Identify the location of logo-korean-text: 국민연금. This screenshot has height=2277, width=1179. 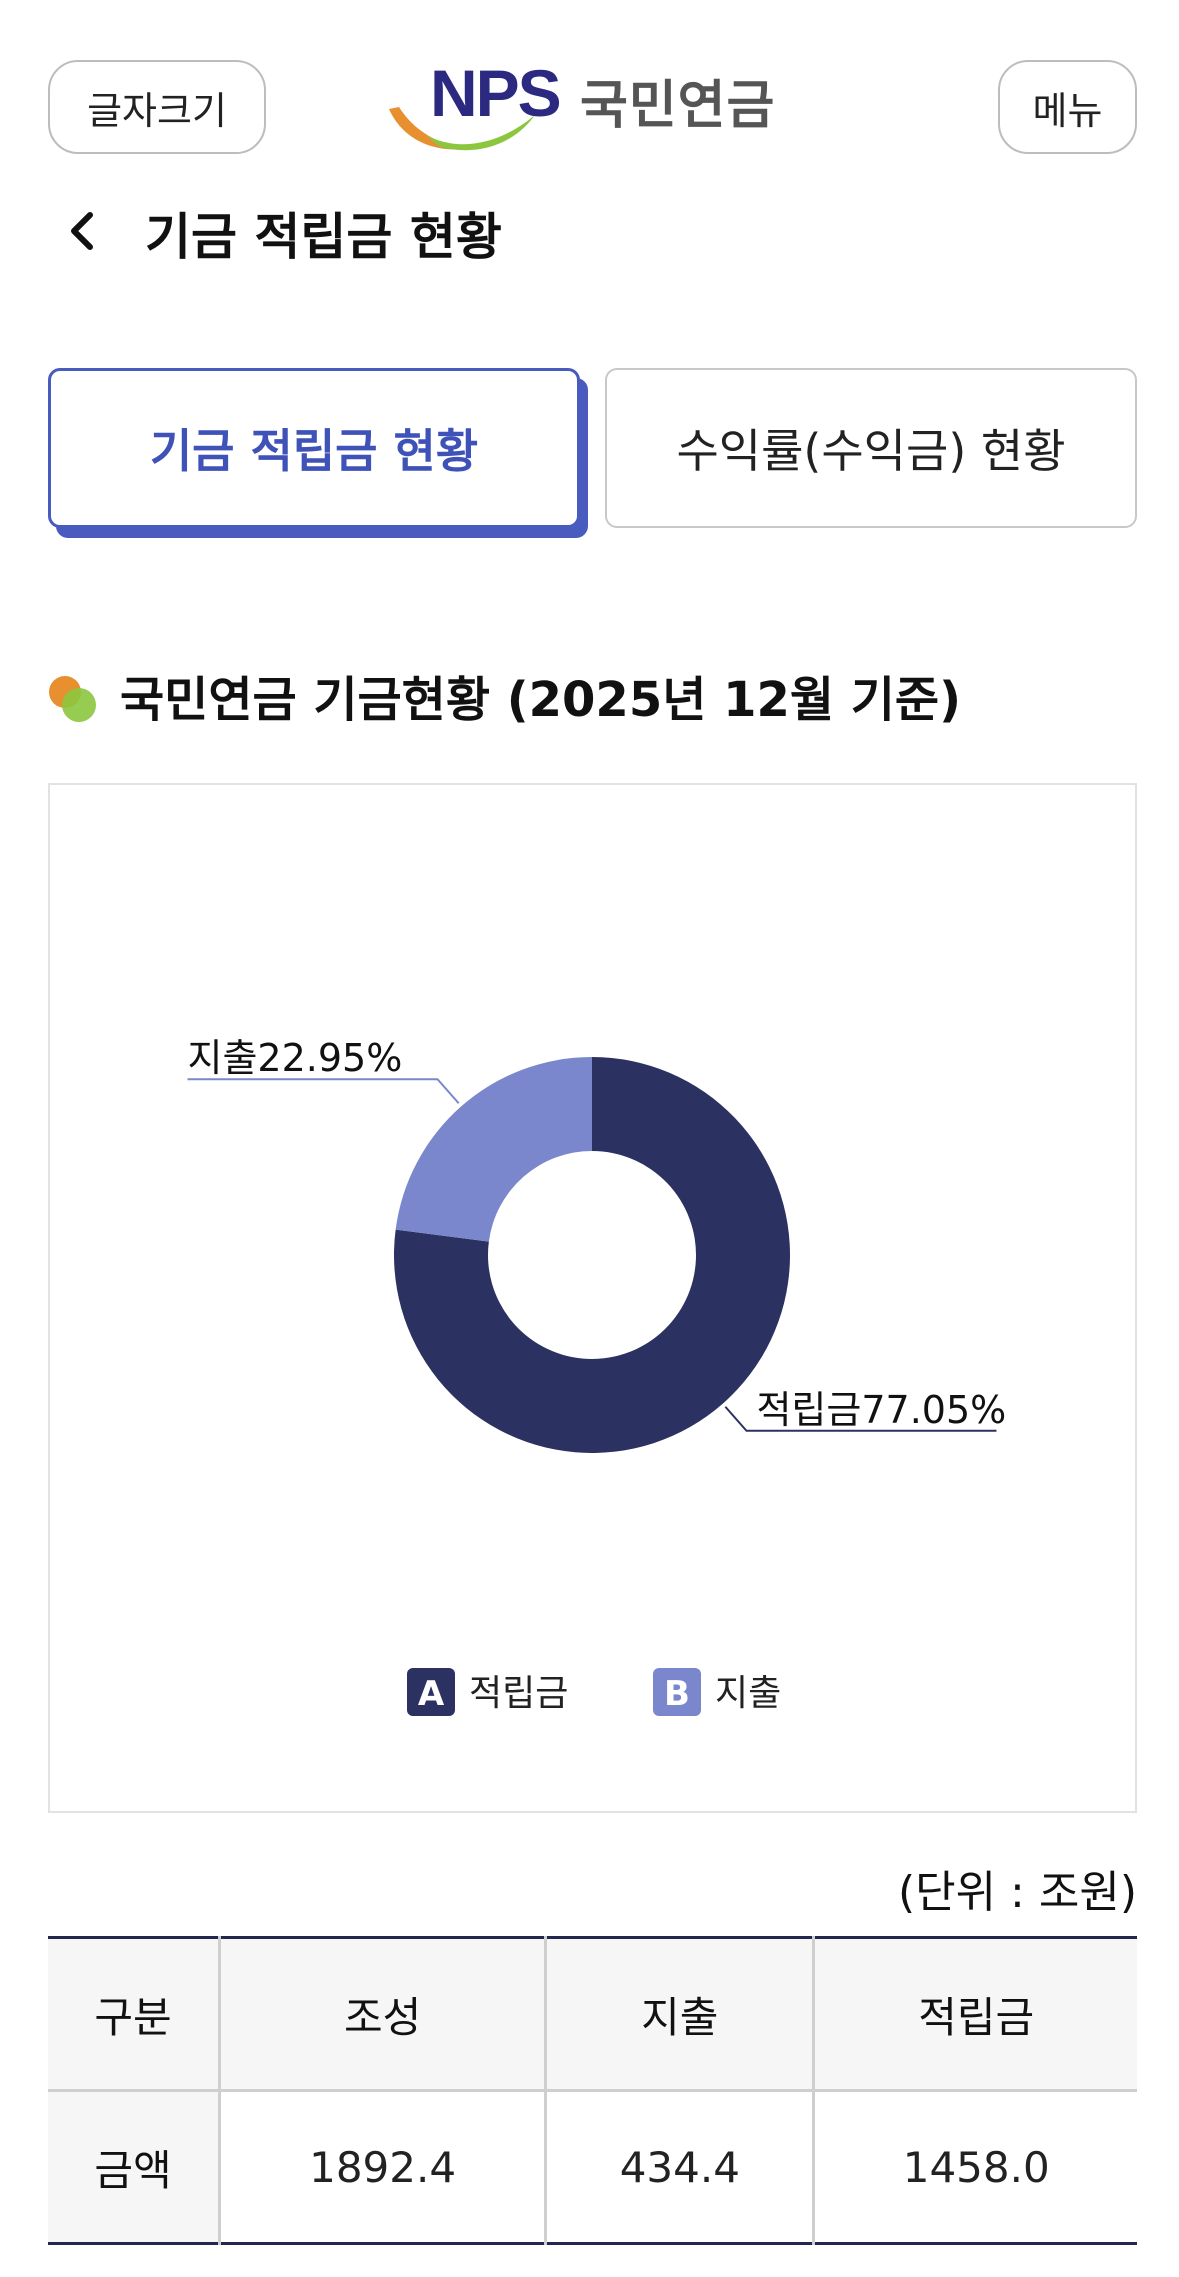
(678, 106).